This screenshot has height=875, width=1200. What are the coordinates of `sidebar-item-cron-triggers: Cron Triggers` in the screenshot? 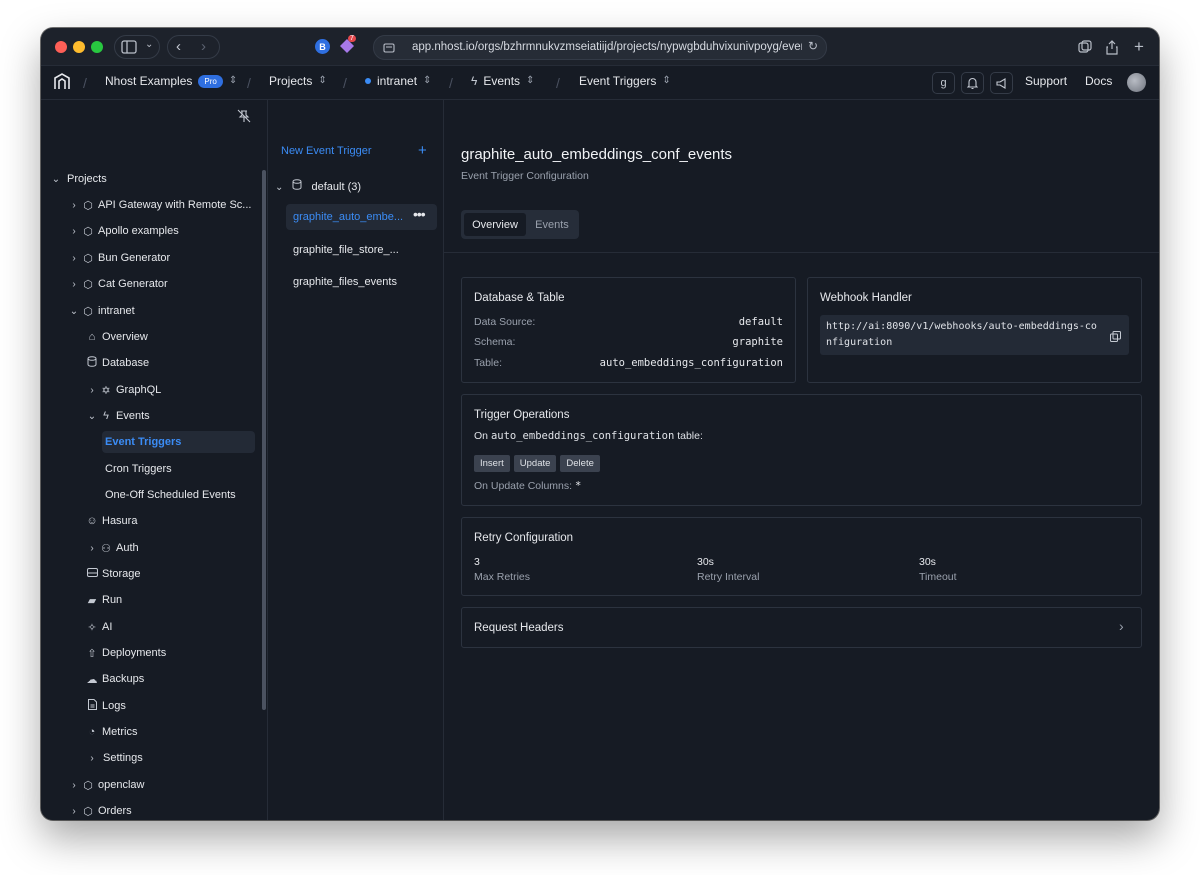 It's located at (138, 469).